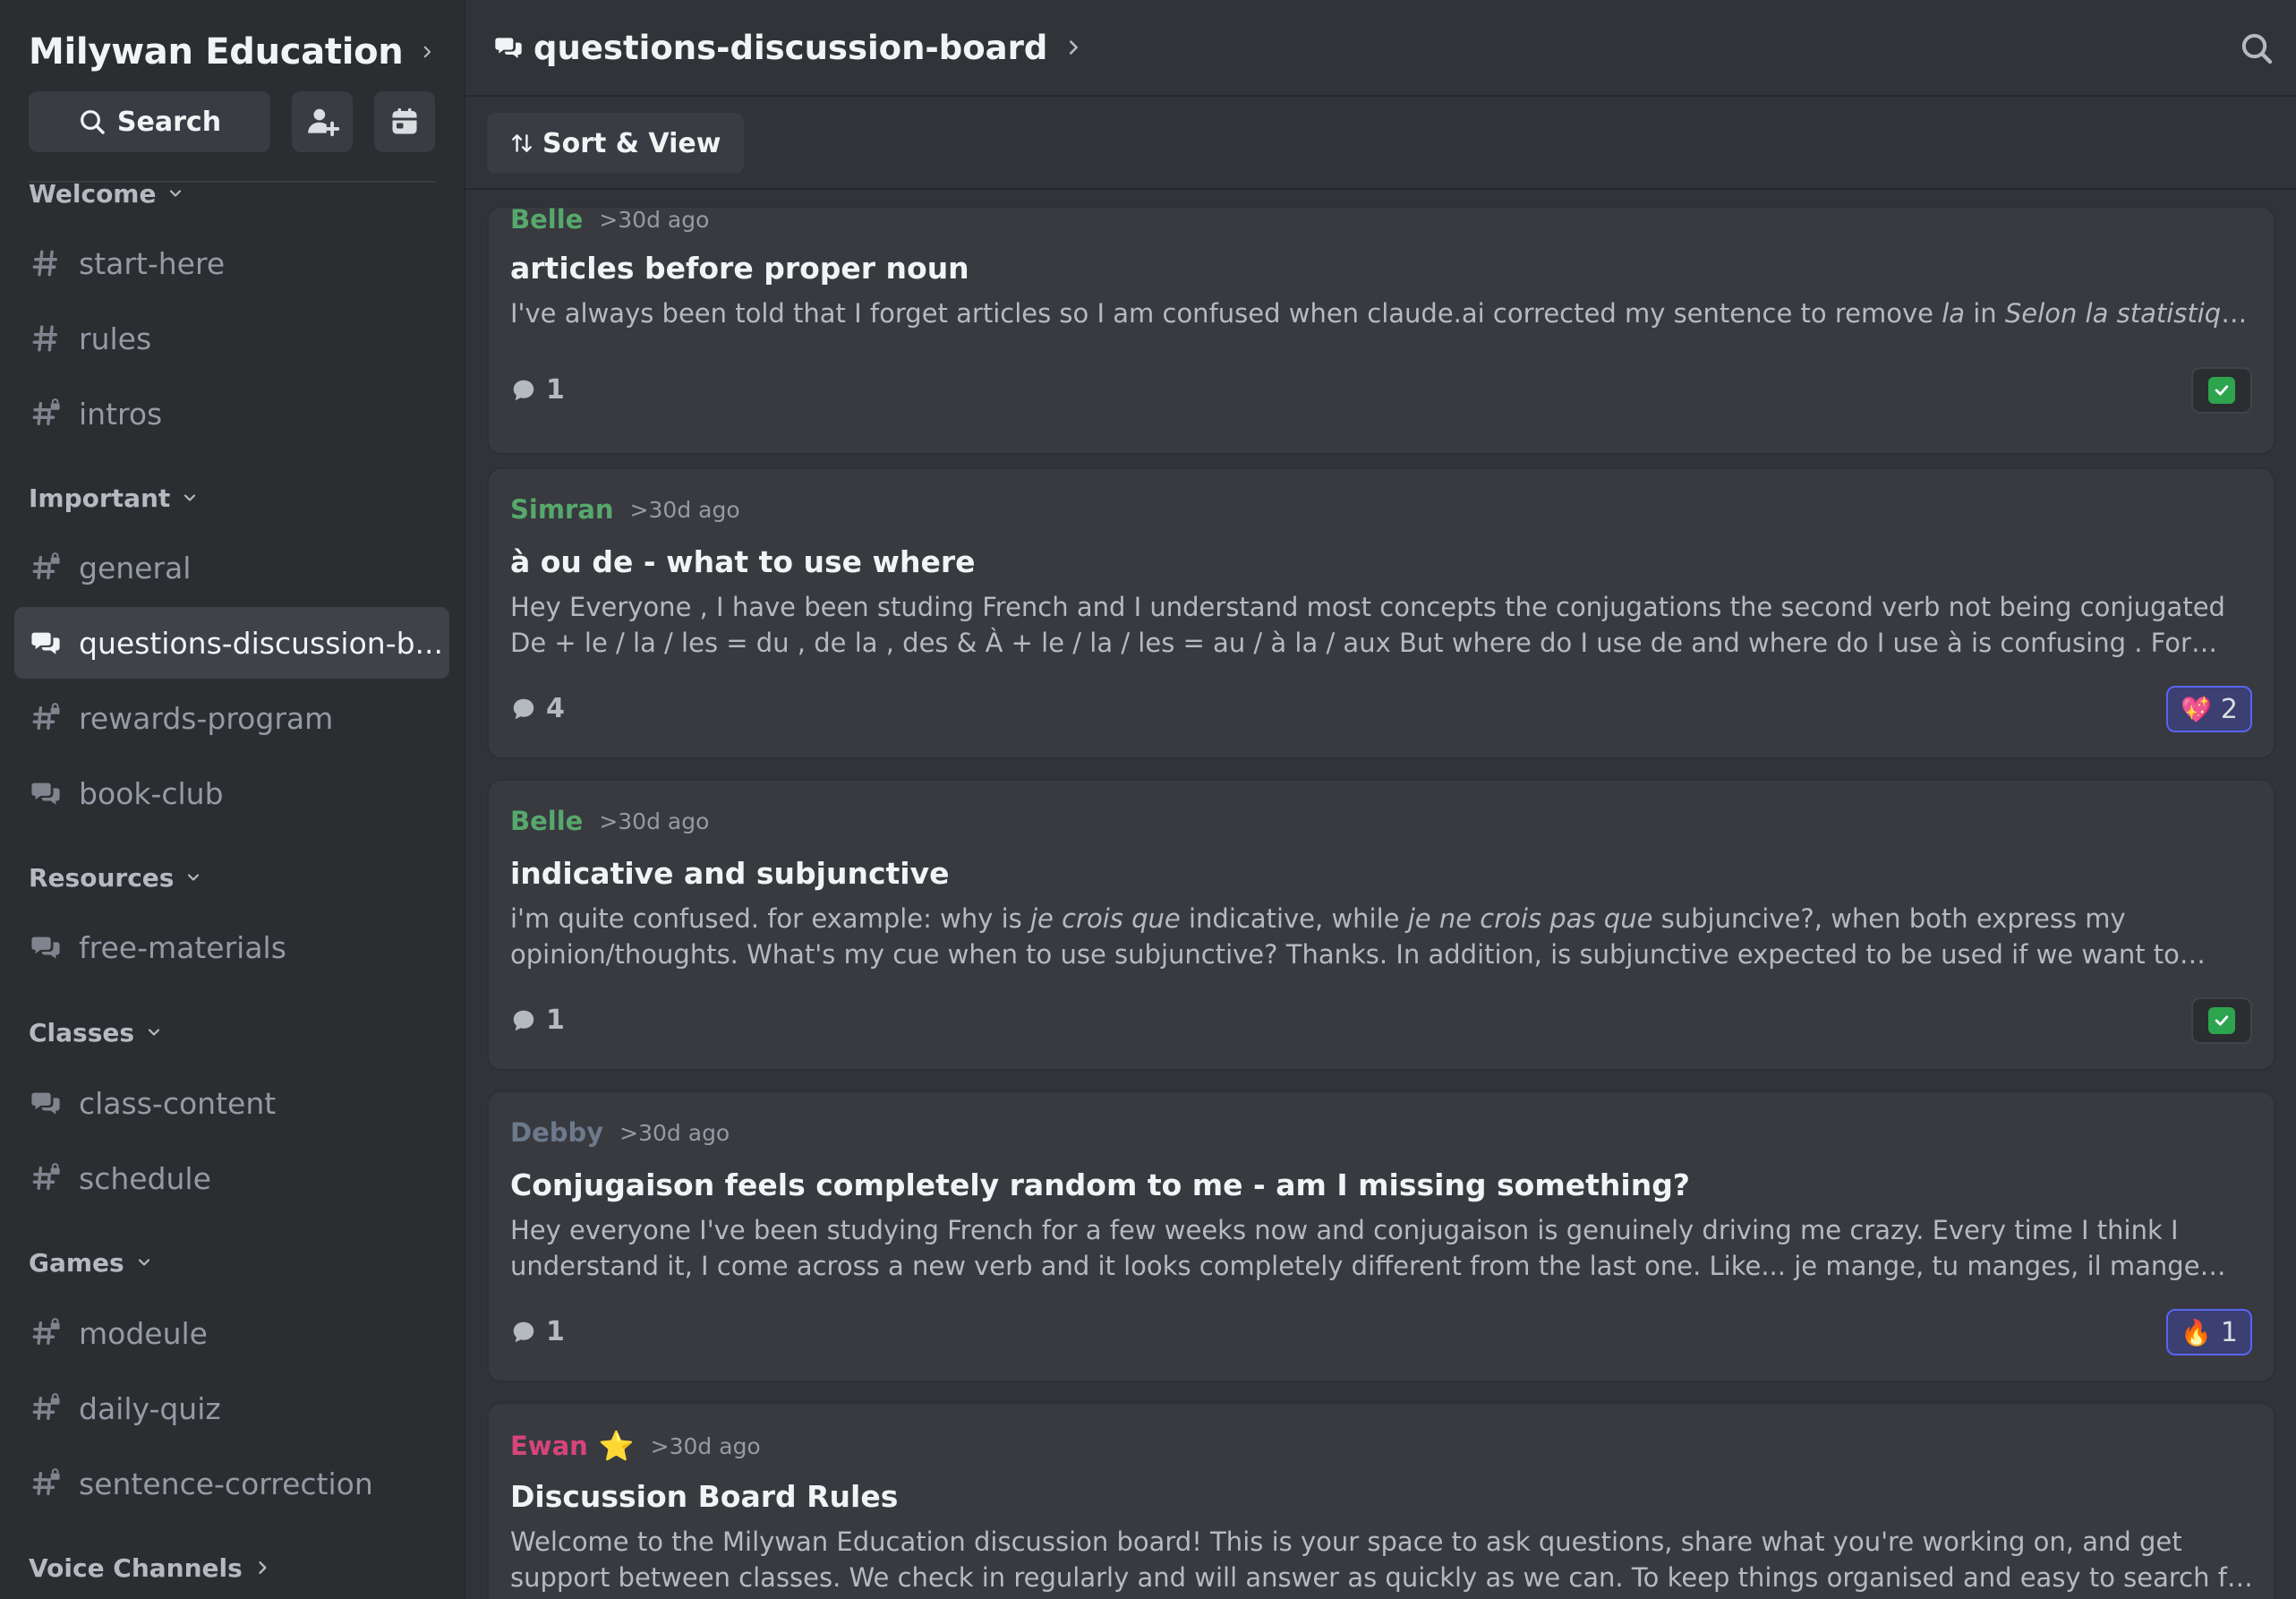 This screenshot has height=1599, width=2296. Describe the element at coordinates (93, 193) in the screenshot. I see `category-label: Welcome` at that location.